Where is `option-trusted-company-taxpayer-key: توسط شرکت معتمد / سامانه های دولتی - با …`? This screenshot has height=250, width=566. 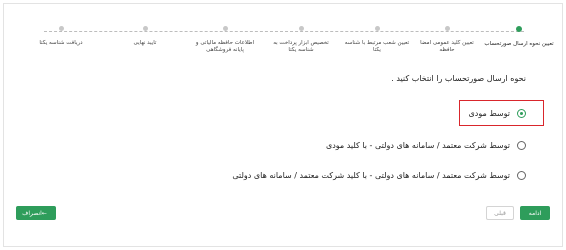
option-trusted-company-taxpayer-key: توسط شرکت معتمد / سامانه های دولتی - با … is located at coordinates (426, 145).